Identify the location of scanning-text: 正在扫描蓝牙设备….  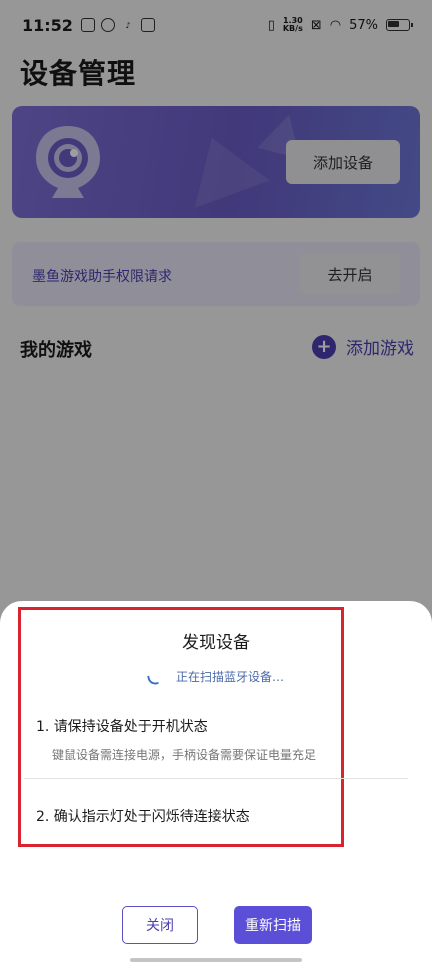
(230, 677).